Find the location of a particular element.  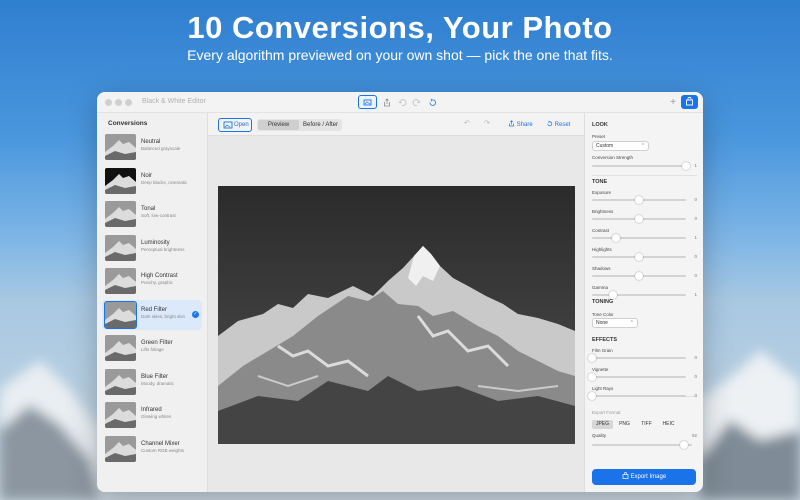

tone-label: Gamma is located at coordinates (600, 287).